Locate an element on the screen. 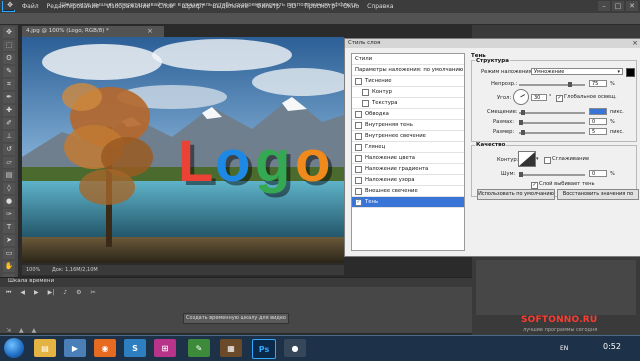 This screenshot has width=640, height=361. close-button: ✕ is located at coordinates (632, 6).